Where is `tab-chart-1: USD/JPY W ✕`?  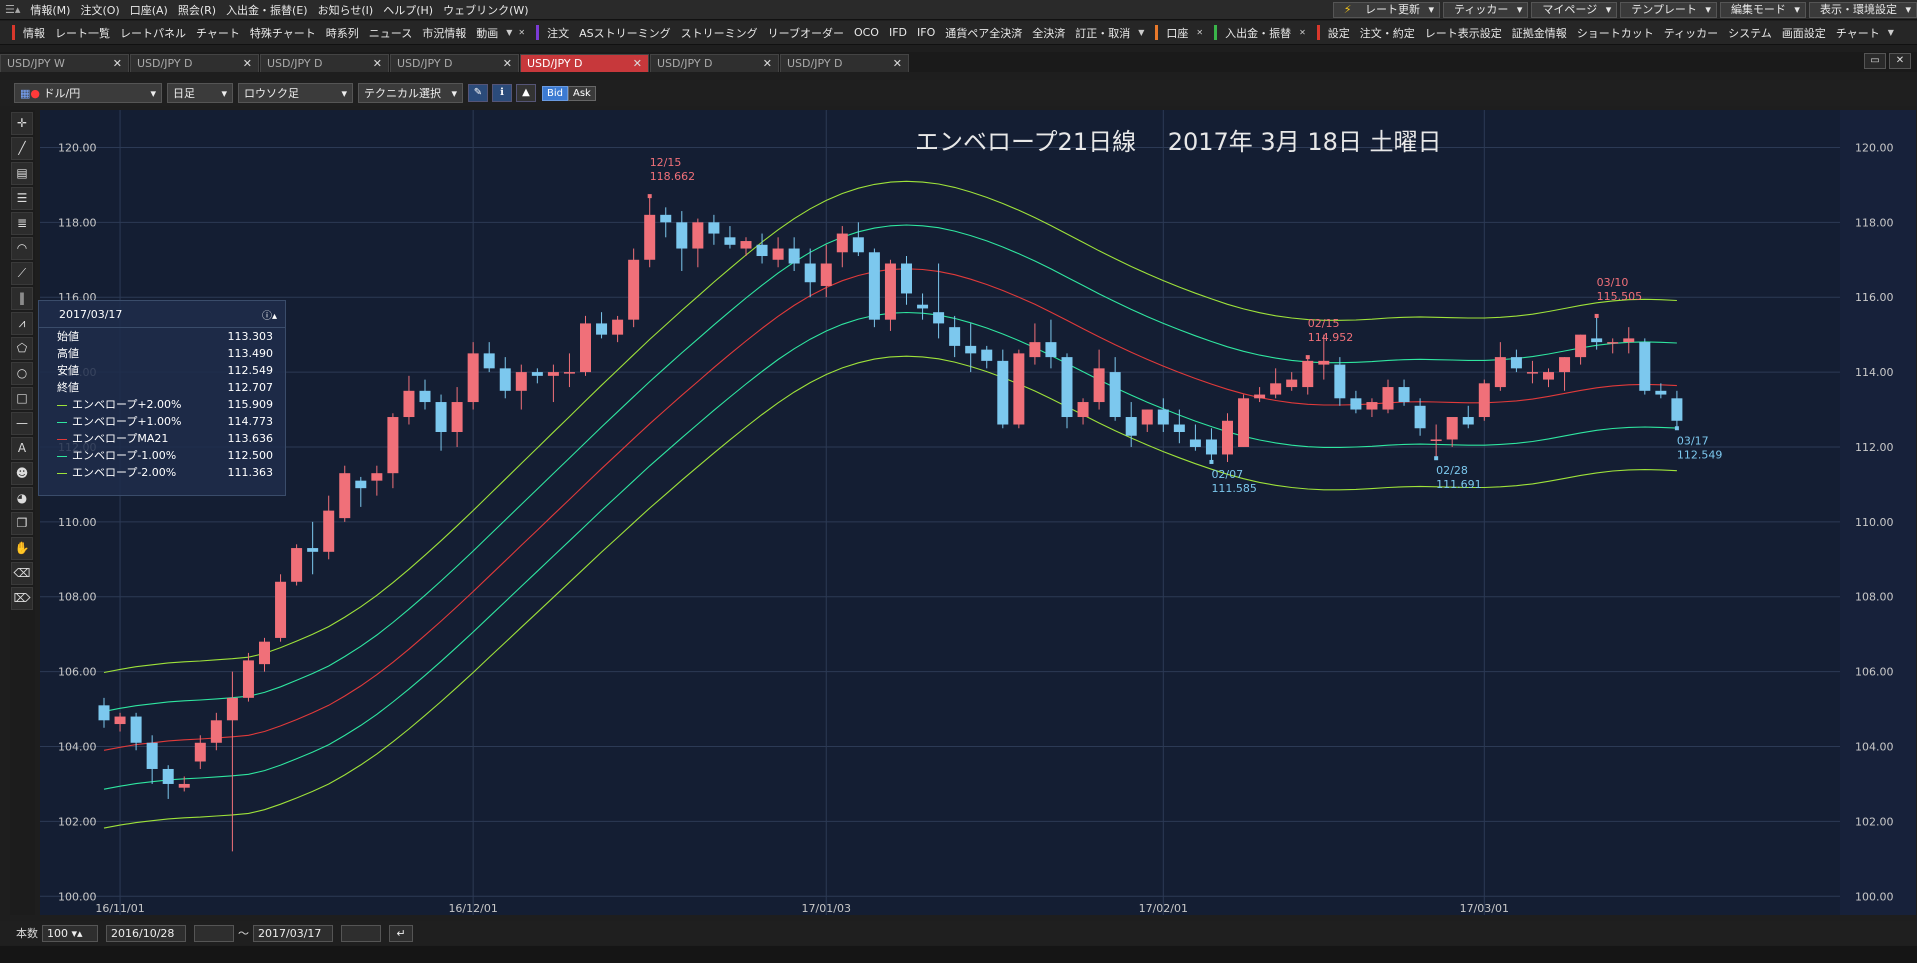
tab-chart-1: USD/JPY W ✕ is located at coordinates (64, 63).